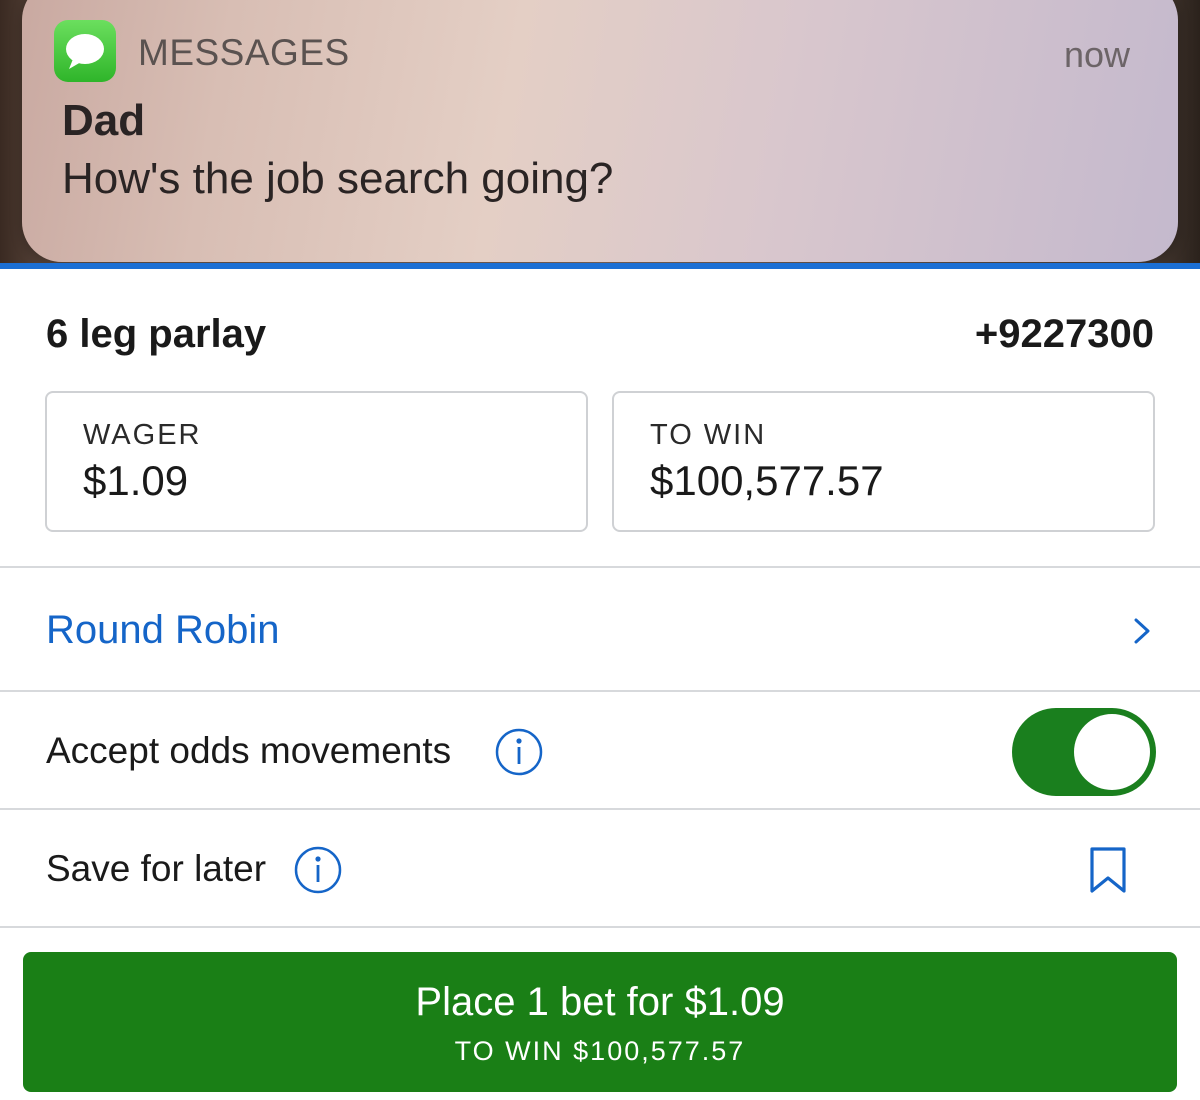 The image size is (1200, 1100). Describe the element at coordinates (163, 630) in the screenshot. I see `round-robin-link: Round Robin` at that location.